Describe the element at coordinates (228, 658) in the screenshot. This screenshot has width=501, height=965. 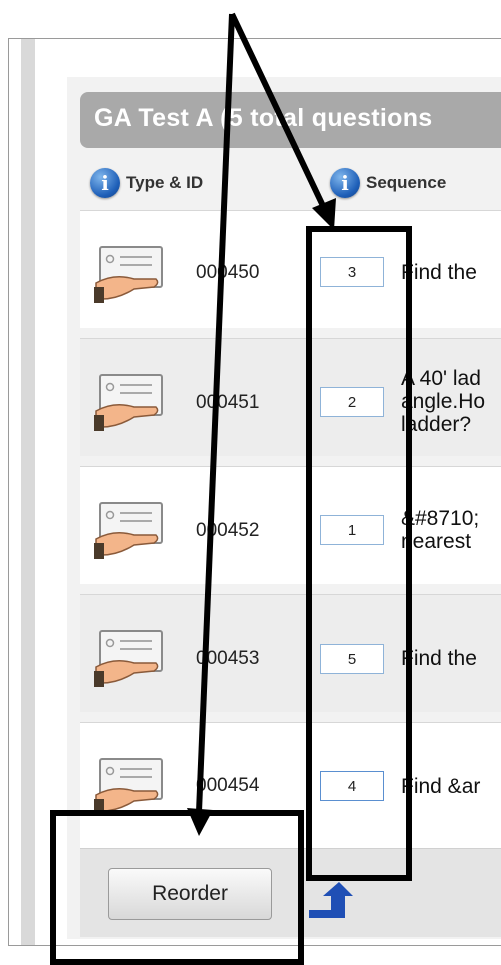
I see `question-id: 000453` at that location.